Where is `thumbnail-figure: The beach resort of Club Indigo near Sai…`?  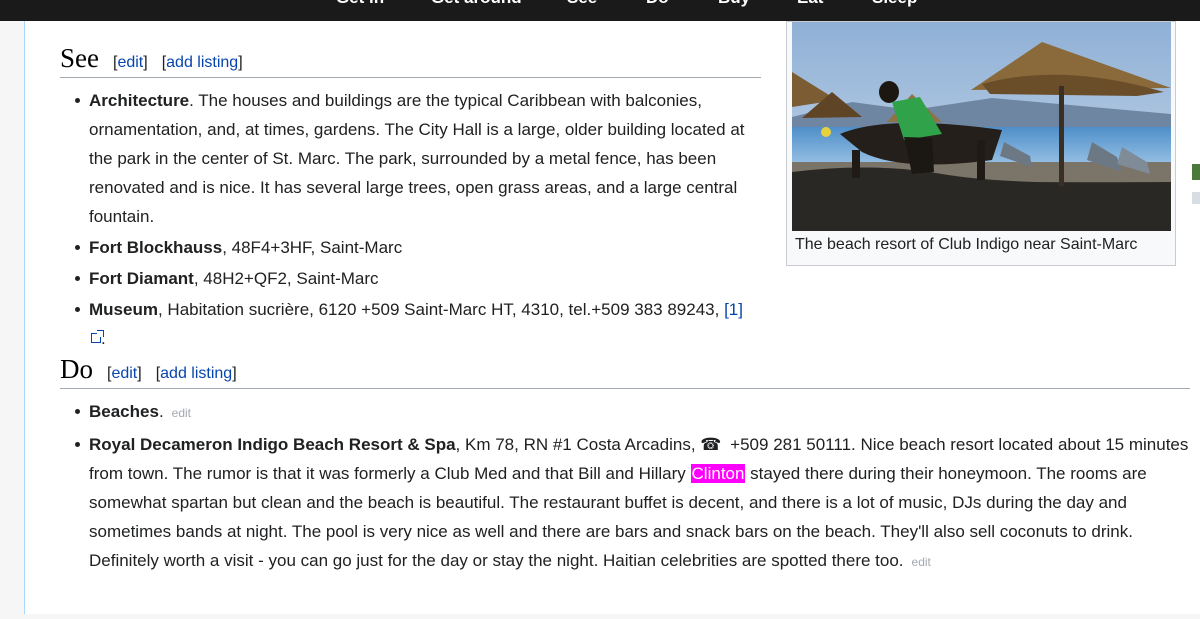
thumbnail-figure: The beach resort of Club Indigo near Sai… is located at coordinates (981, 143).